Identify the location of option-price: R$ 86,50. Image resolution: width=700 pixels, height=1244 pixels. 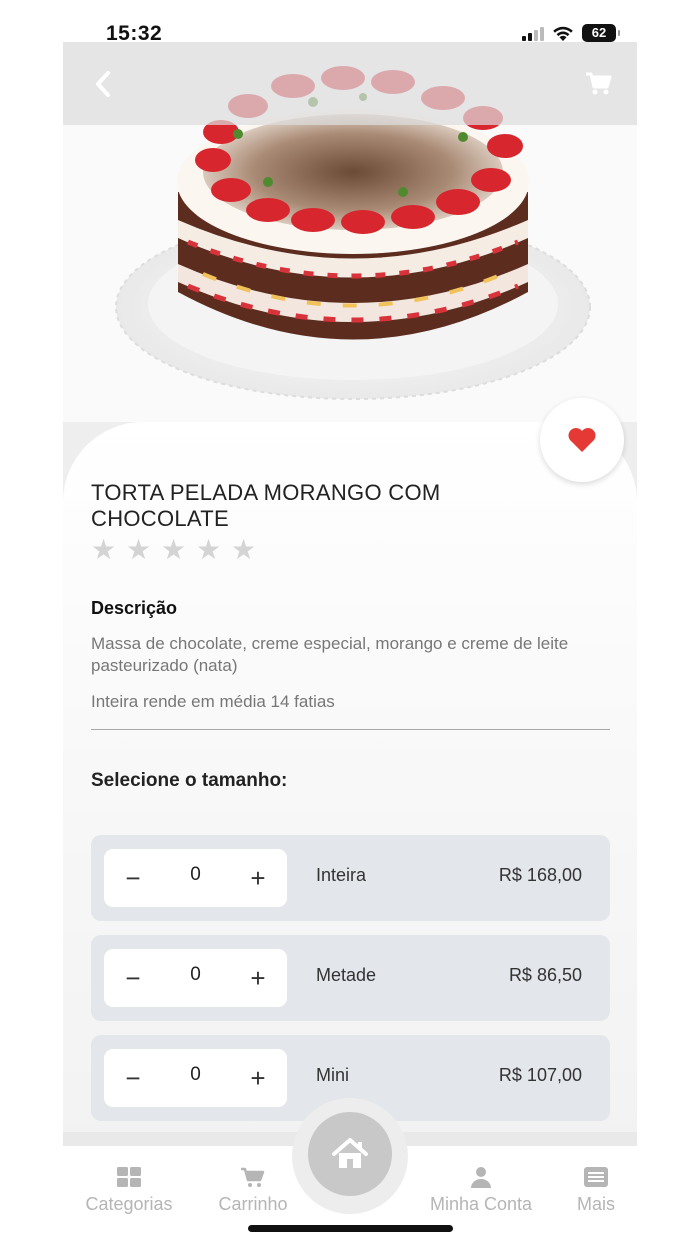
(545, 975).